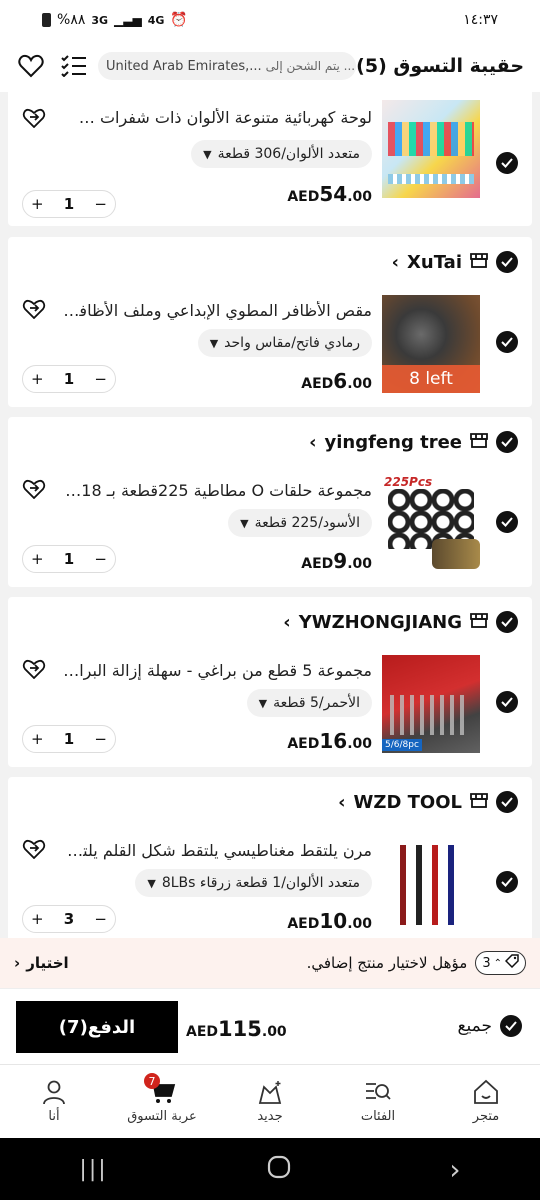  Describe the element at coordinates (100, 20) in the screenshot. I see `network-label: 3G` at that location.